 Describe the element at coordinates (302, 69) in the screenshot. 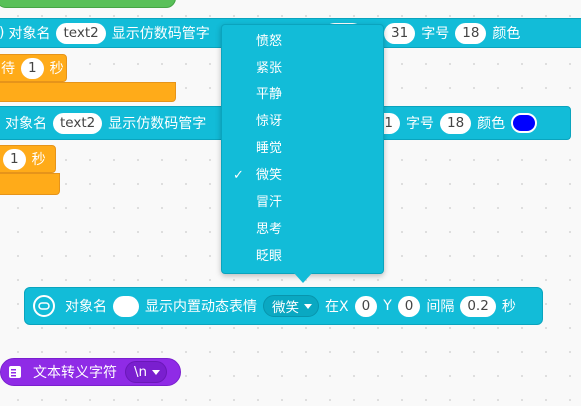

I see `menu-item: 紧张` at that location.